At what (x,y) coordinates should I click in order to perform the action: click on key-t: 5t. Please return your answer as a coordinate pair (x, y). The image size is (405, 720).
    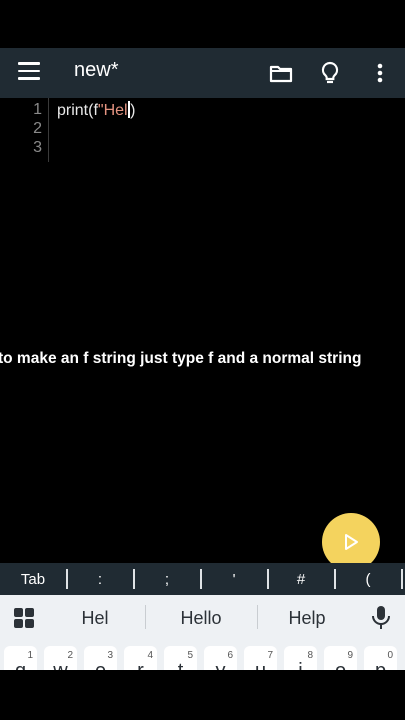
    Looking at the image, I should click on (180, 658).